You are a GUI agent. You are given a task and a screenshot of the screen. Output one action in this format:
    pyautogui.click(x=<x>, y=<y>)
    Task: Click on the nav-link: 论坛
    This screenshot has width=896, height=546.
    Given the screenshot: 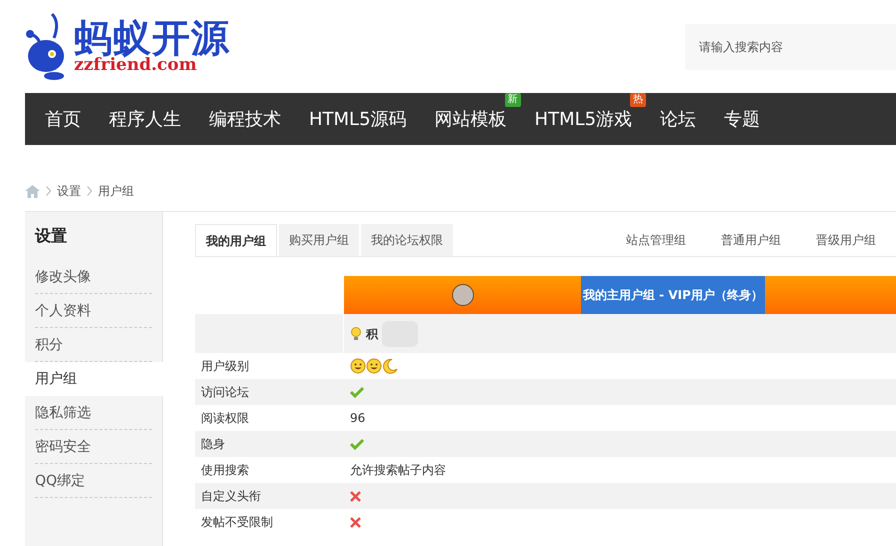 What is the action you would take?
    pyautogui.click(x=678, y=119)
    